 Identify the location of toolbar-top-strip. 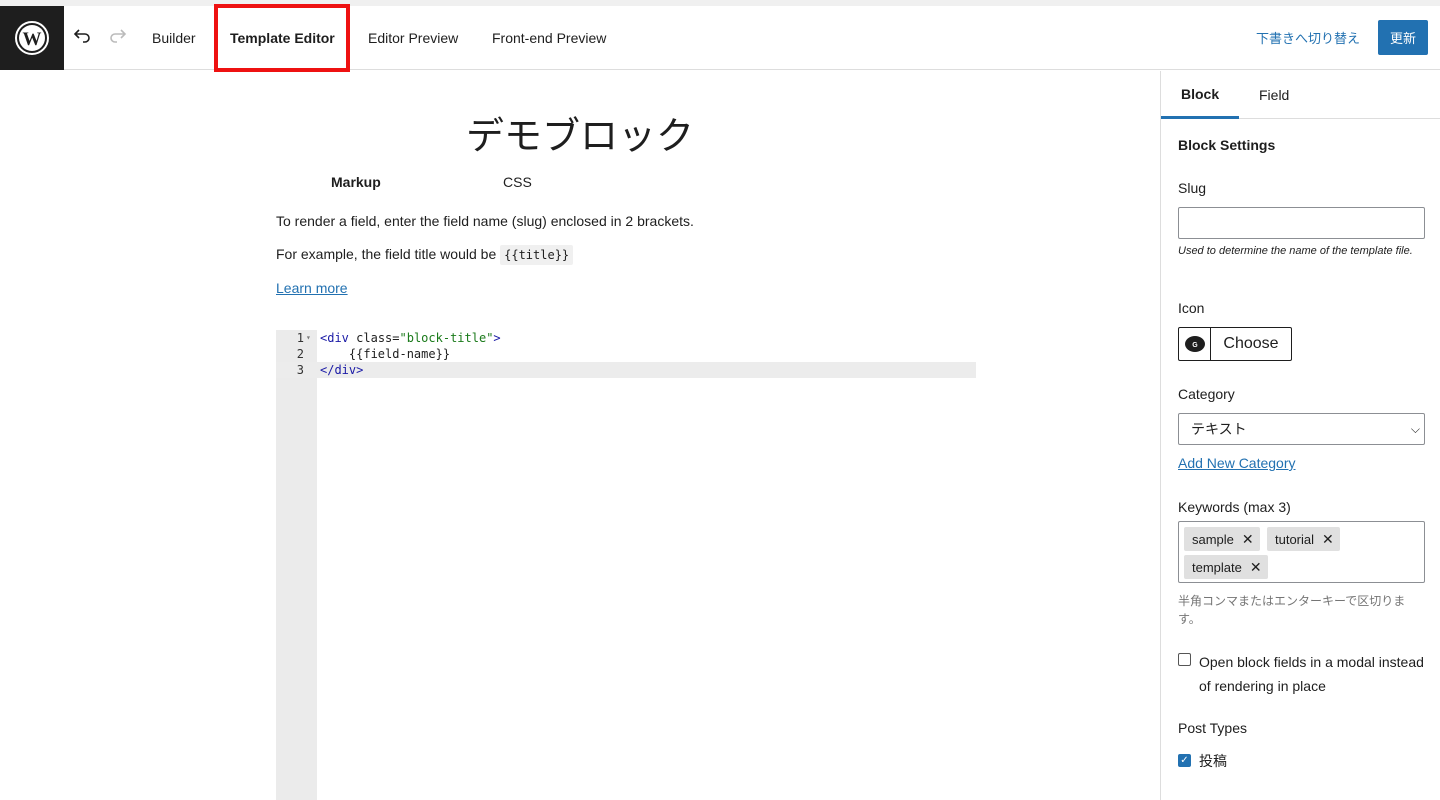
(720, 3).